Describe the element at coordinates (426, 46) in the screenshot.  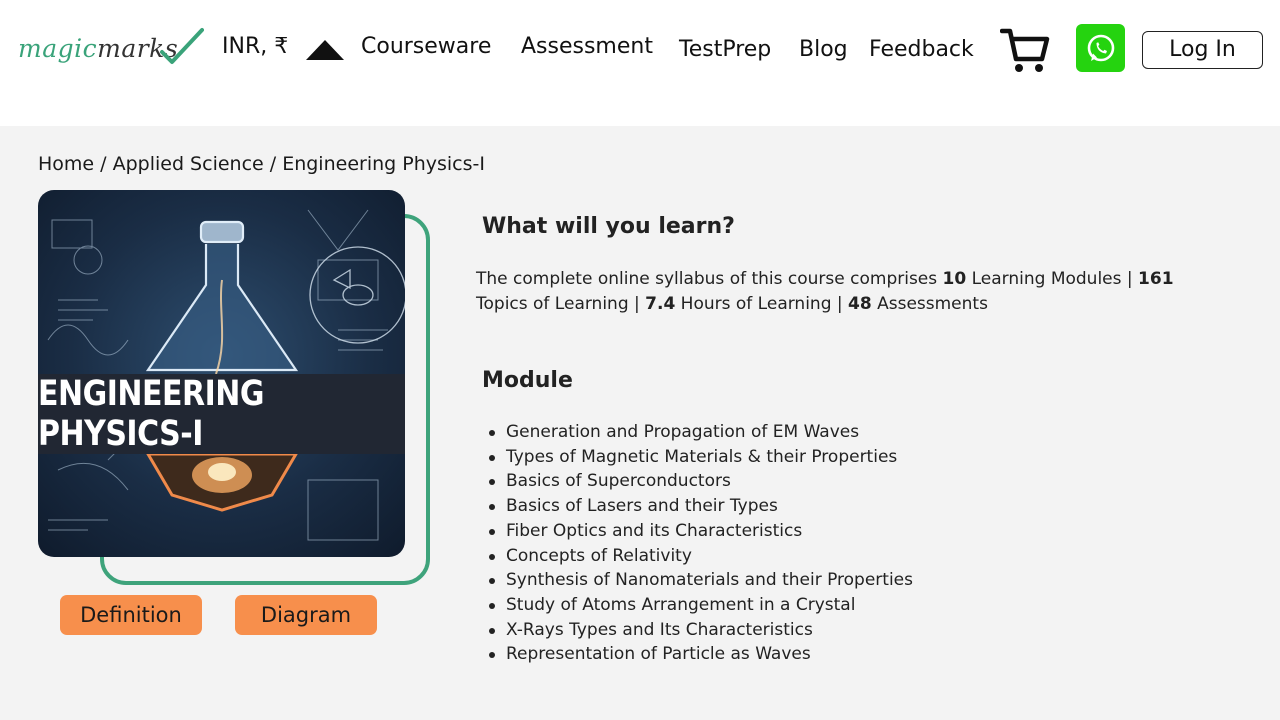
I see `nav-courseware: Courseware` at that location.